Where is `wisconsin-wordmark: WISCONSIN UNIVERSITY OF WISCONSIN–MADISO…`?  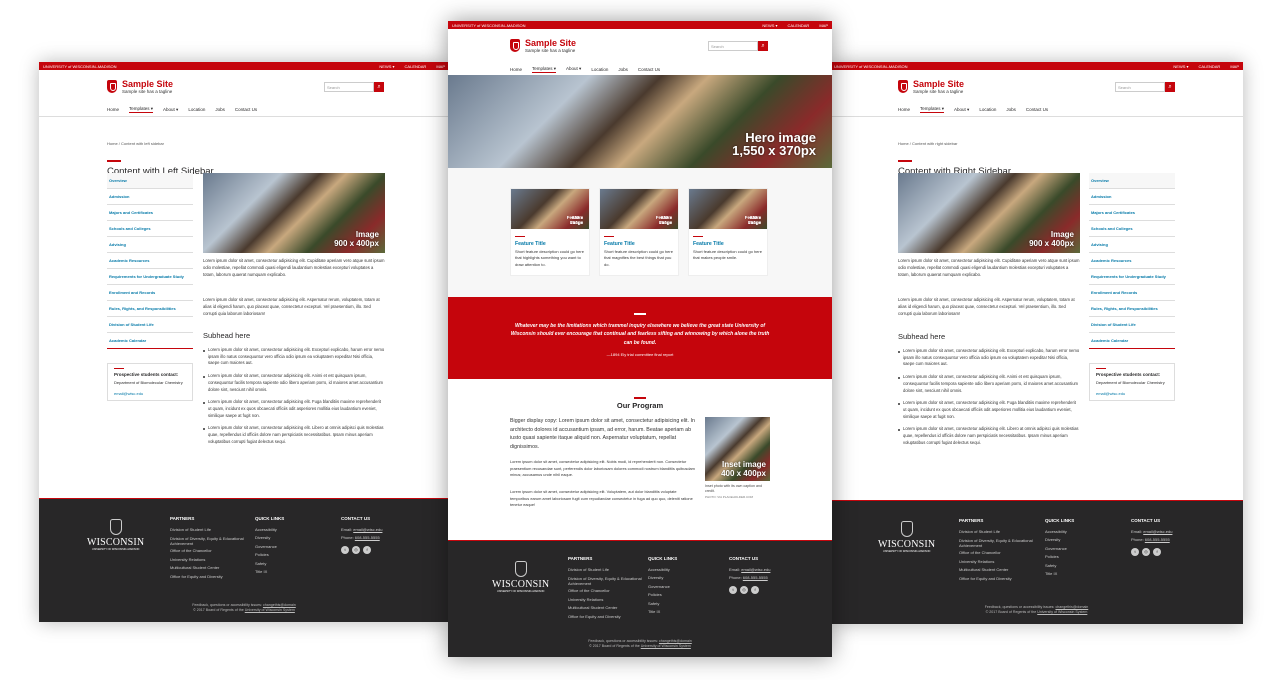
wisconsin-wordmark: WISCONSIN UNIVERSITY OF WISCONSIN–MADISO… is located at coordinates (115, 535).